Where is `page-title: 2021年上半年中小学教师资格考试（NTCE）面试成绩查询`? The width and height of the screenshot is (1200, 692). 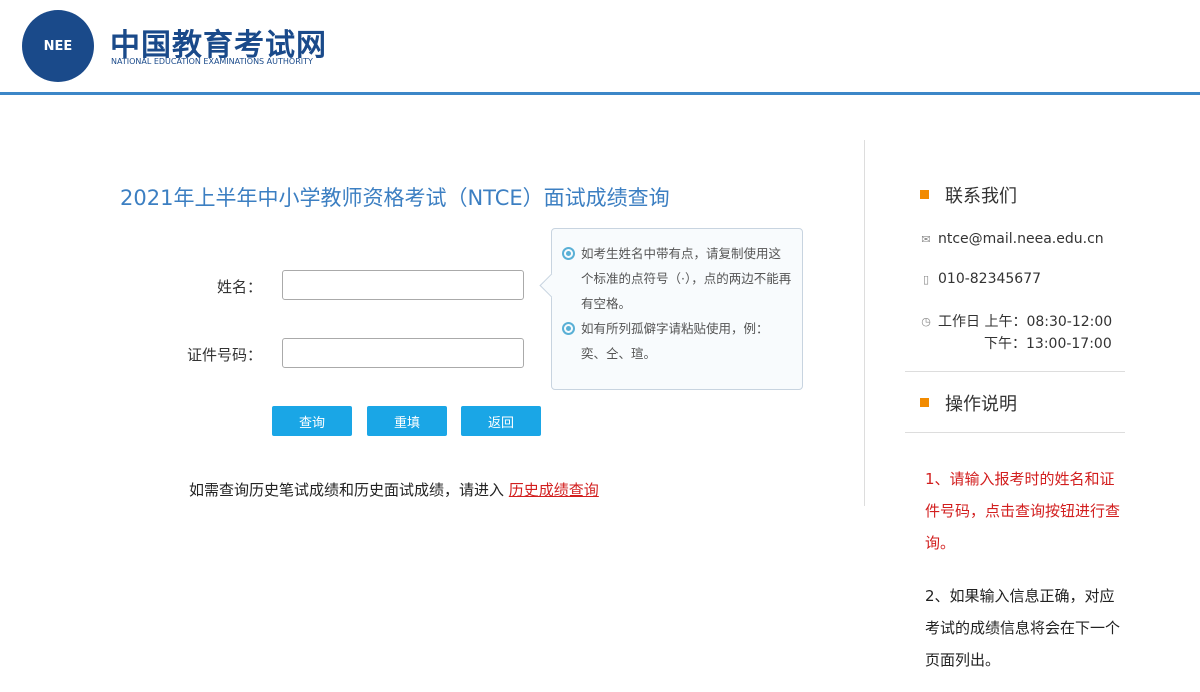
page-title: 2021年上半年中小学教师资格考试（NTCE）面试成绩查询 is located at coordinates (395, 198).